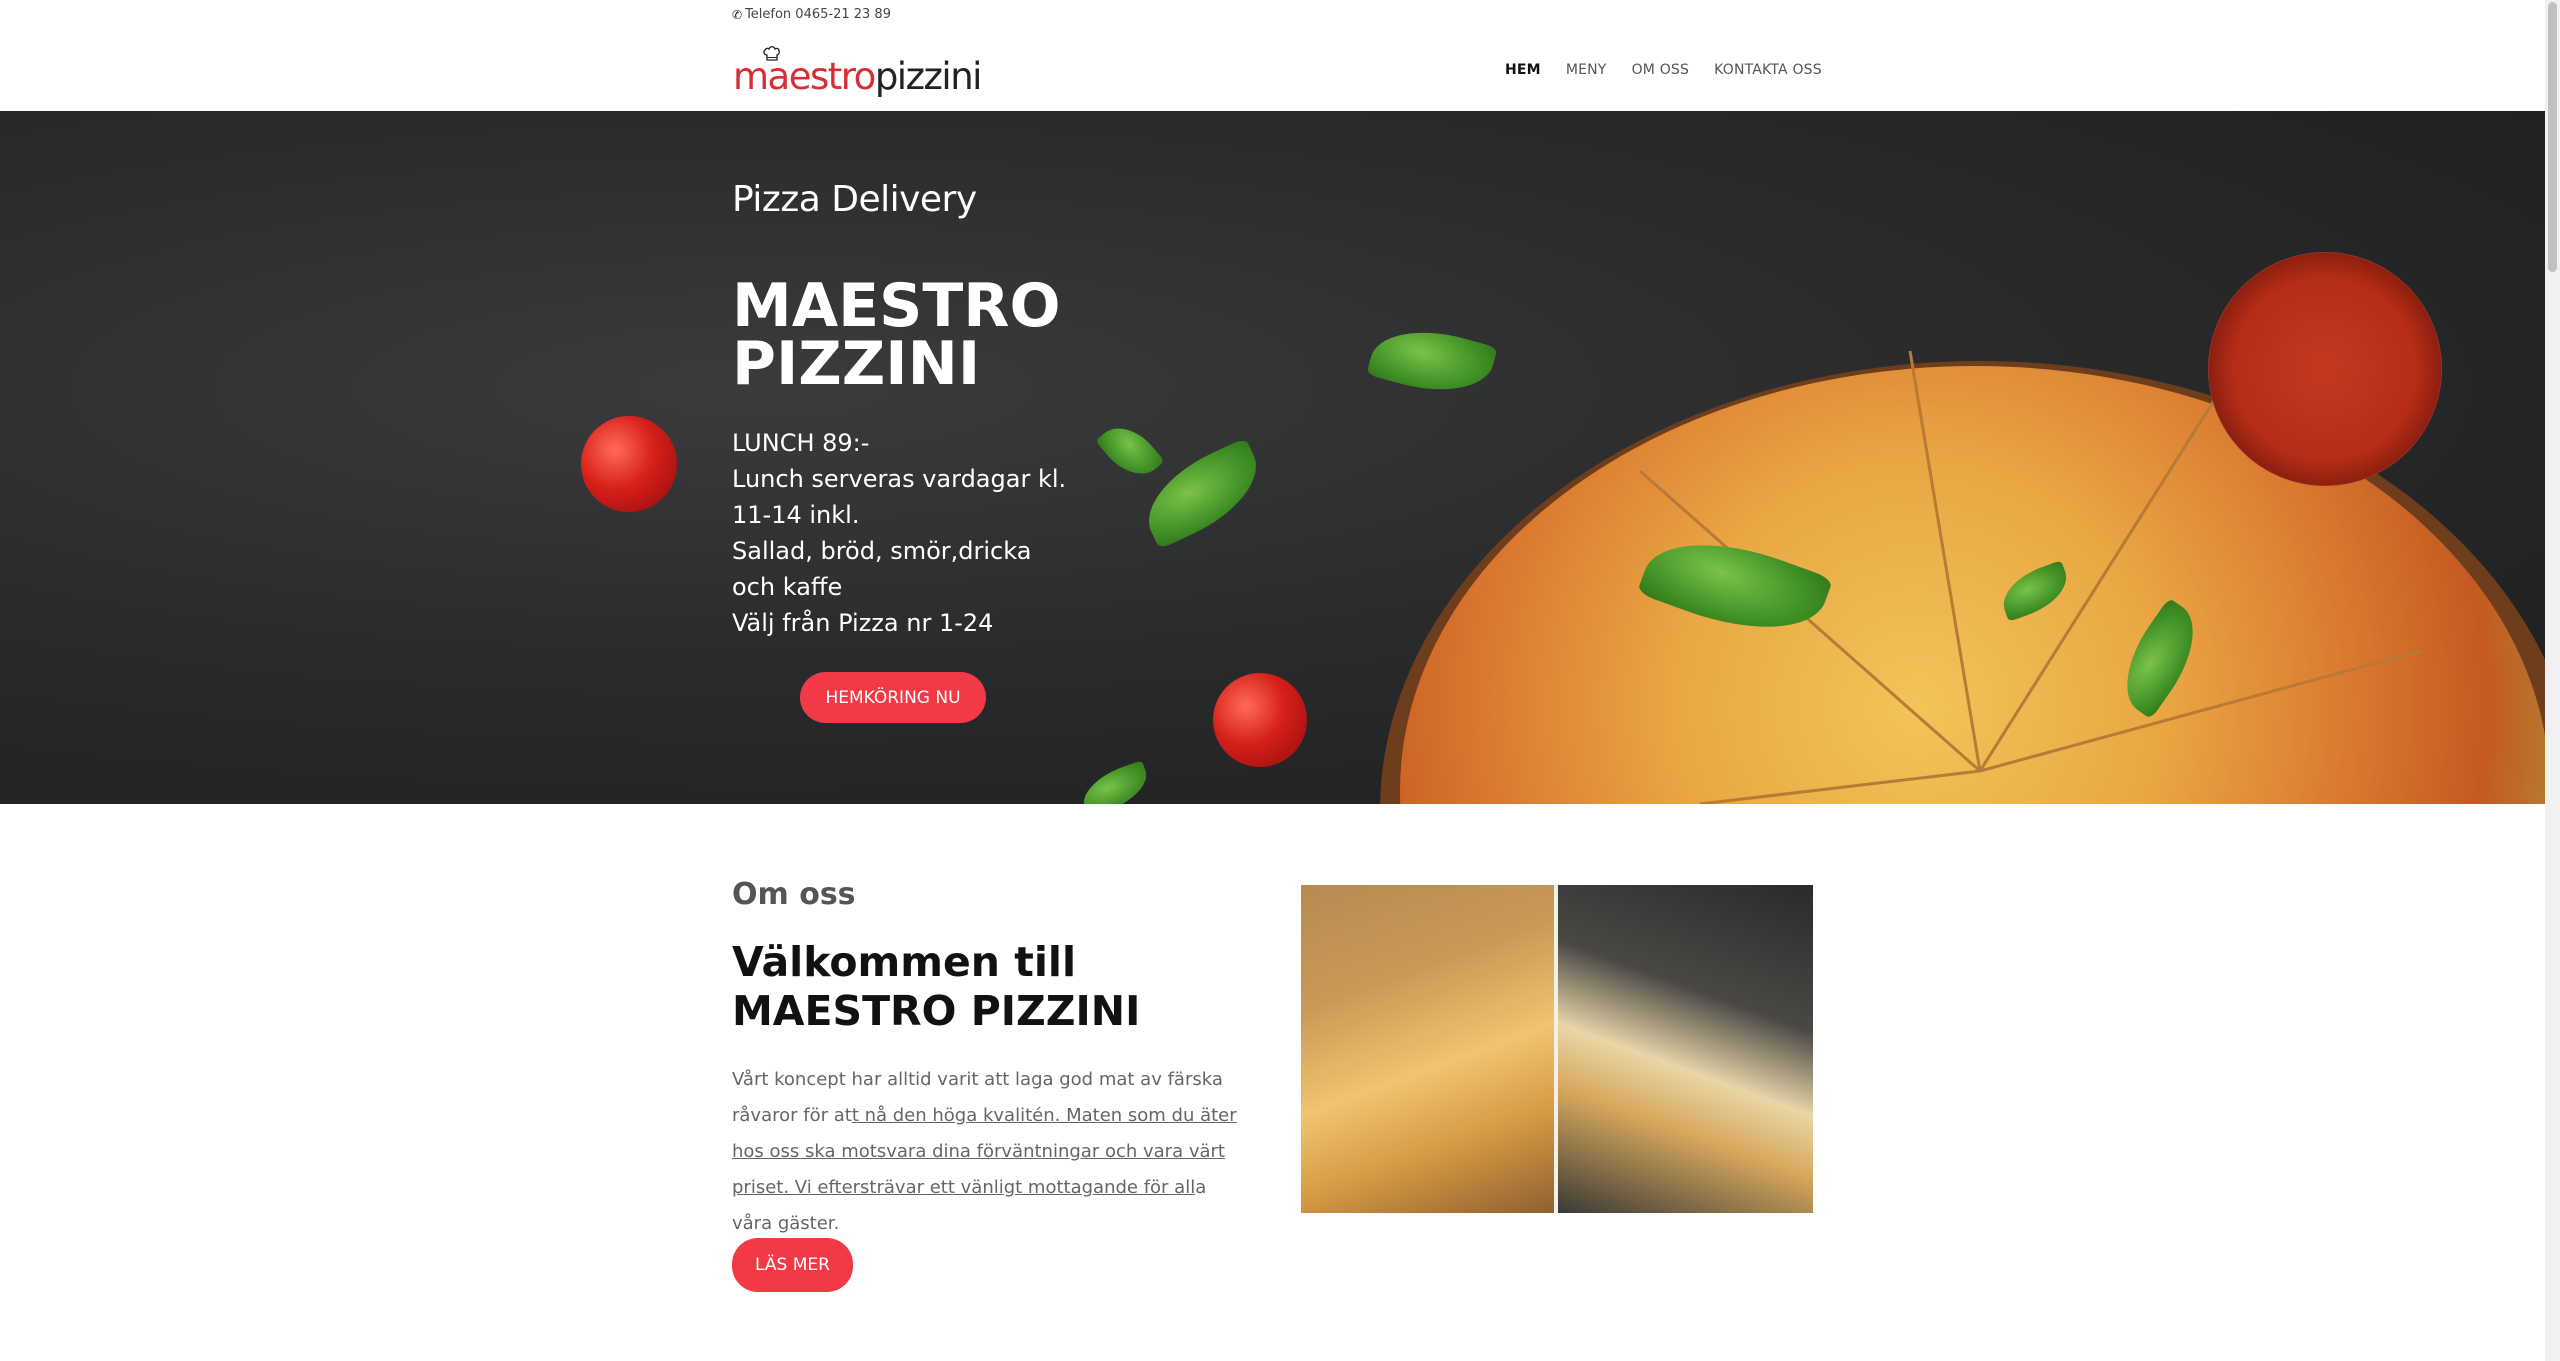 This screenshot has width=2560, height=1361. Describe the element at coordinates (818, 14) in the screenshot. I see `phone-text: Telefon 0465-21 23 89` at that location.